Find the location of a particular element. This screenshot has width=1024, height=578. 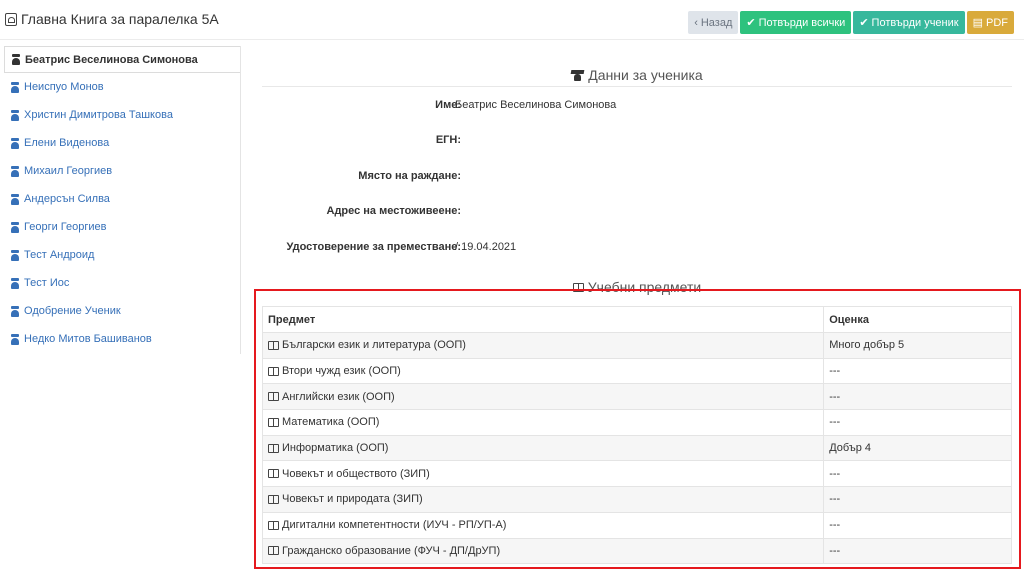

student-item: Андерсън Силва is located at coordinates (122, 199).